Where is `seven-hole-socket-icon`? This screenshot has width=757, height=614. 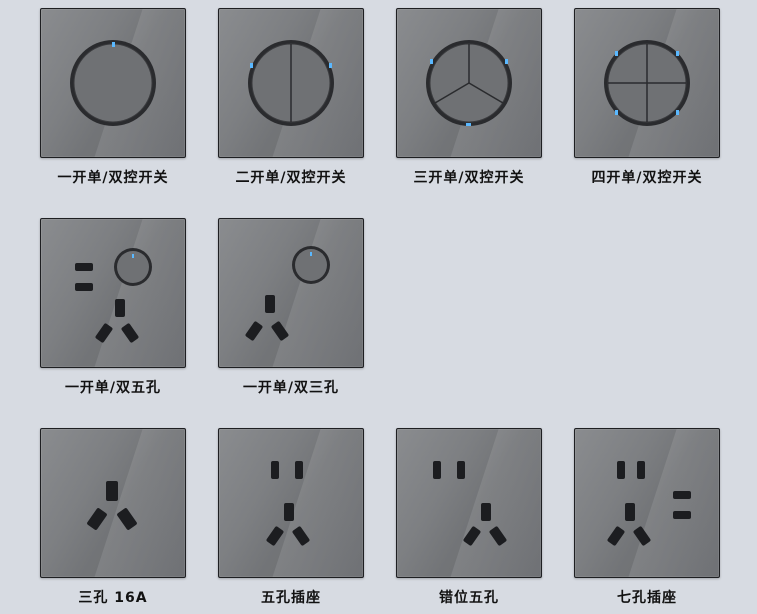
seven-hole-socket-icon is located at coordinates (649, 503).